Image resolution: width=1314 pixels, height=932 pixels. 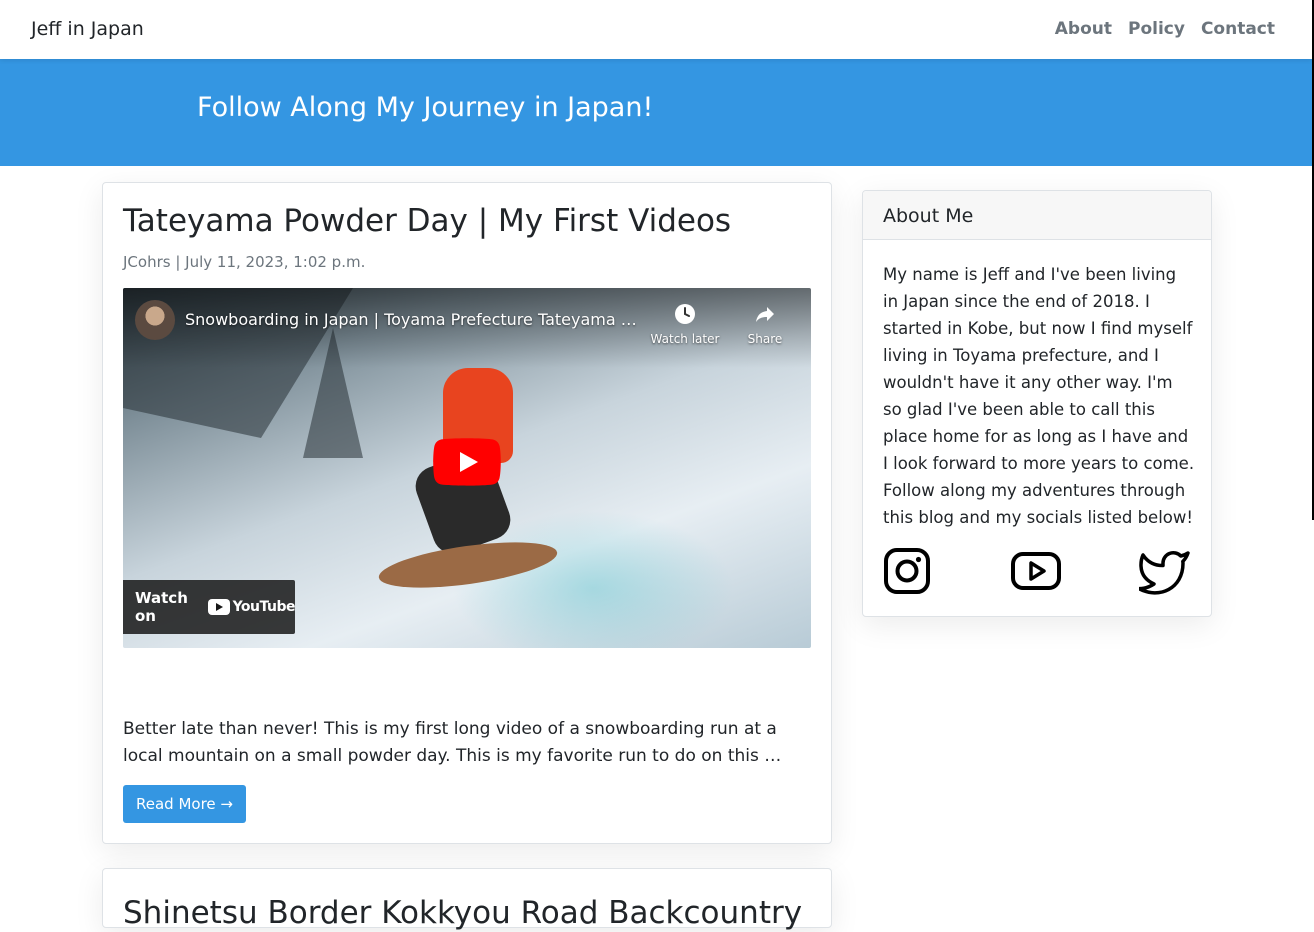 I want to click on about-me-header: About Me, so click(x=1037, y=215).